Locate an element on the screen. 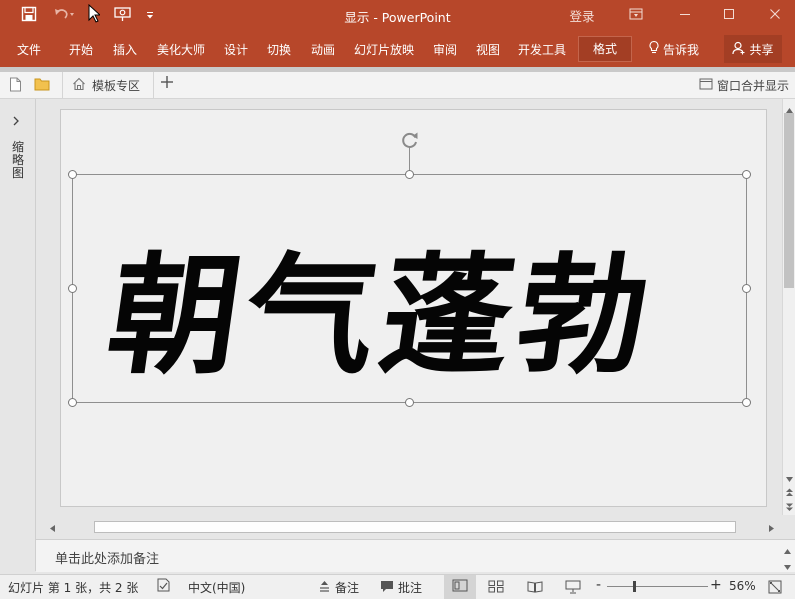 This screenshot has height=599, width=795. resize-handle-top-left is located at coordinates (72, 174).